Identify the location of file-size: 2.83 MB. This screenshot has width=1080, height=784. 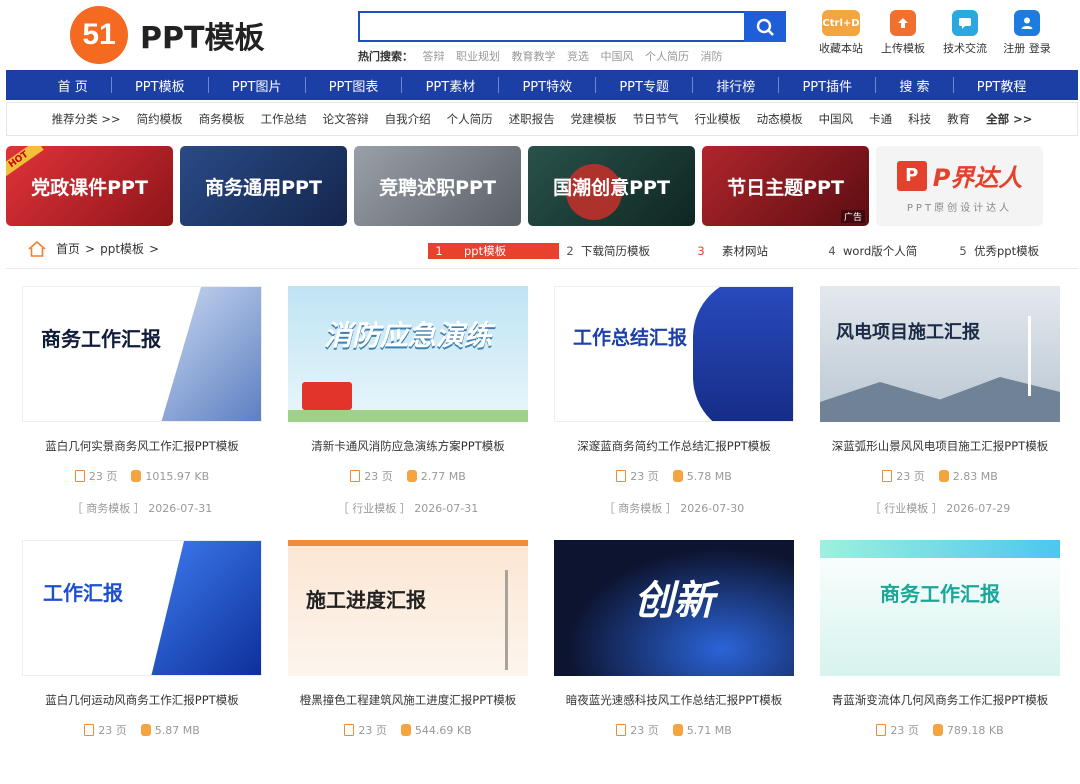
(975, 476).